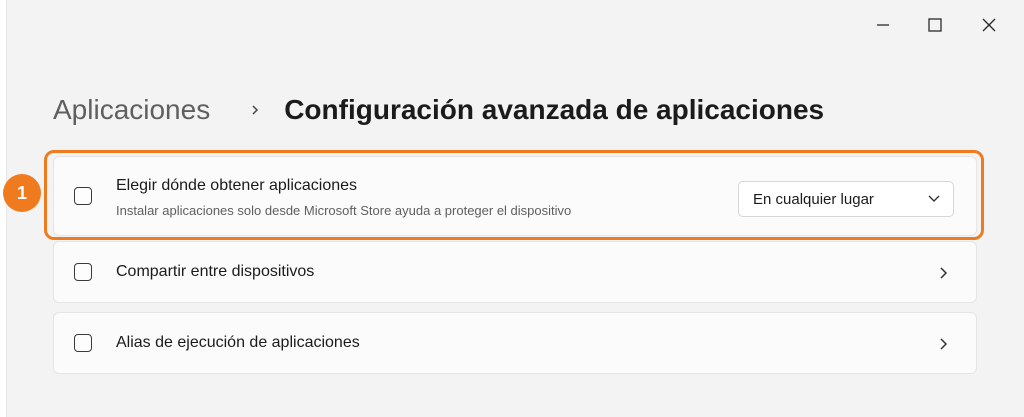  Describe the element at coordinates (237, 185) in the screenshot. I see `setting-title: Elegir dónde obtener aplicaciones` at that location.